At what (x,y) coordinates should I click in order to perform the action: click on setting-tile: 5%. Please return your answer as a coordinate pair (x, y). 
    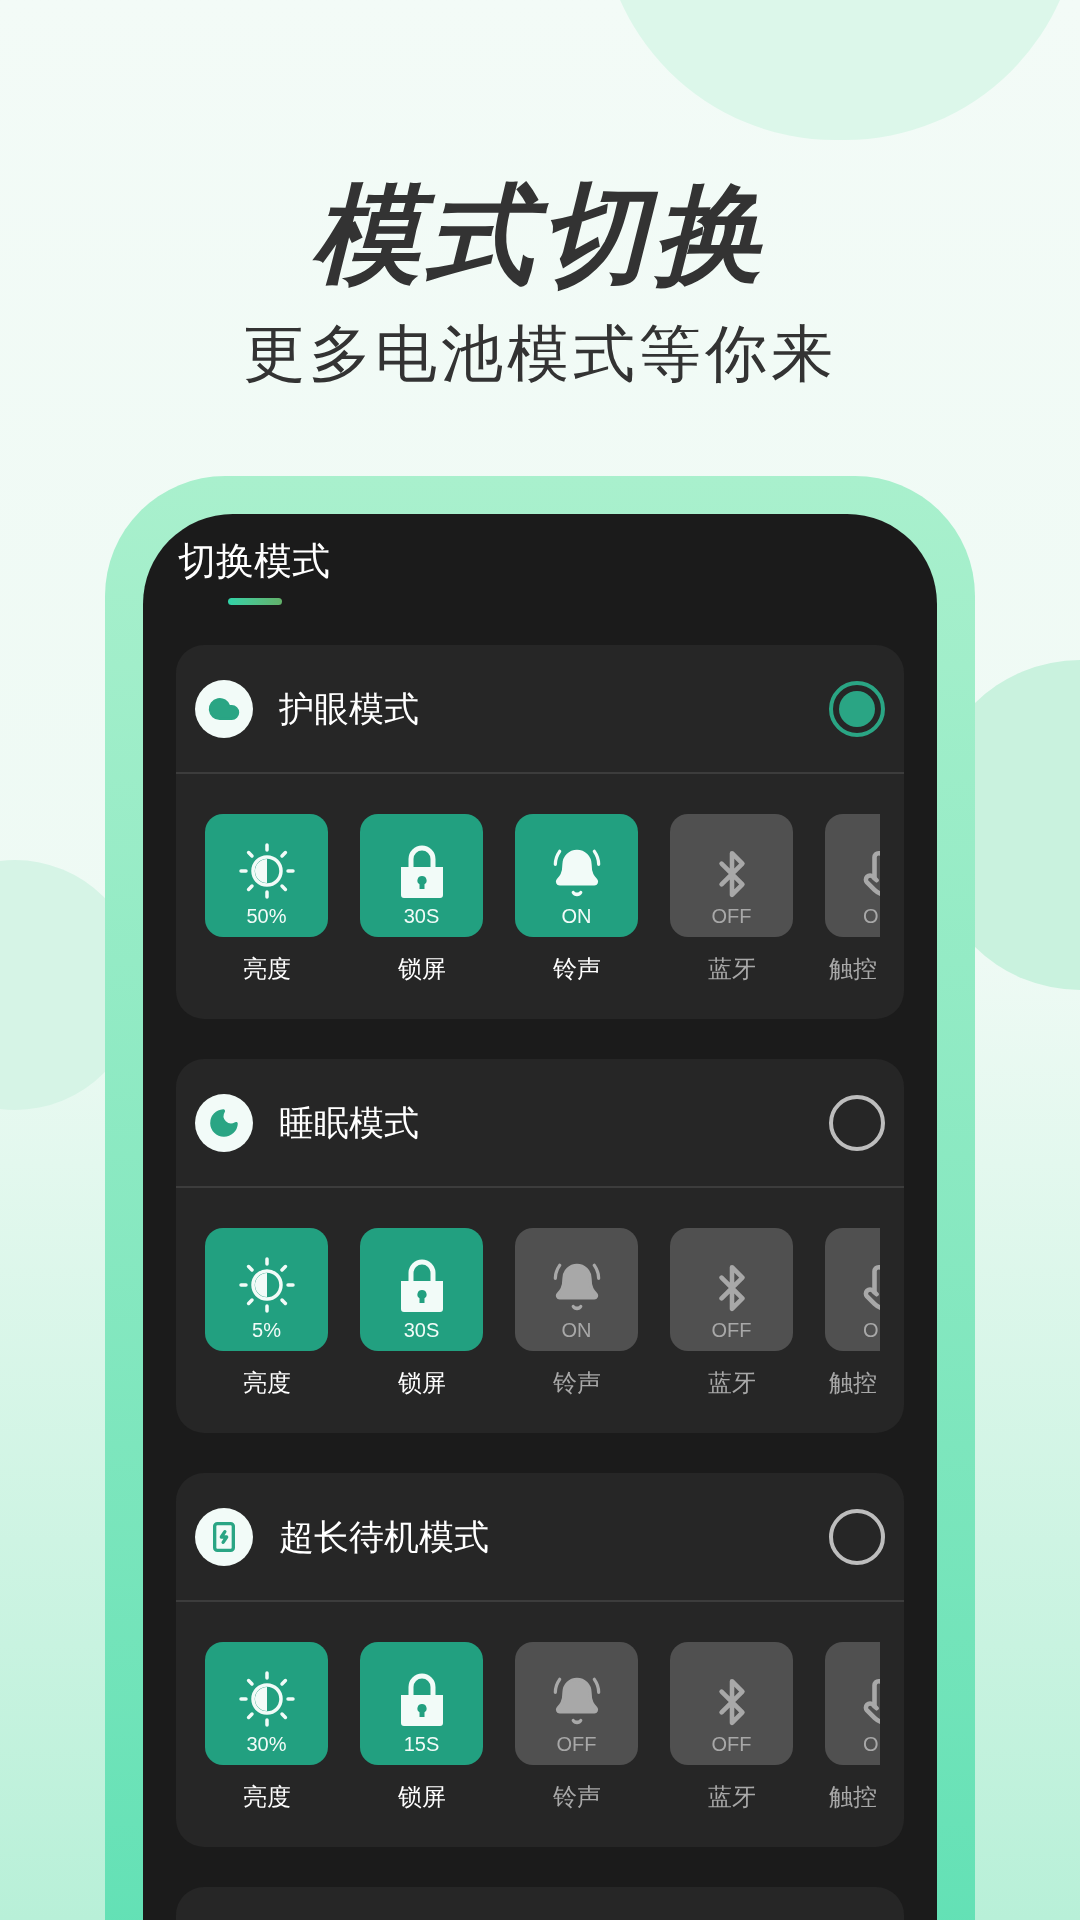
    Looking at the image, I should click on (266, 1289).